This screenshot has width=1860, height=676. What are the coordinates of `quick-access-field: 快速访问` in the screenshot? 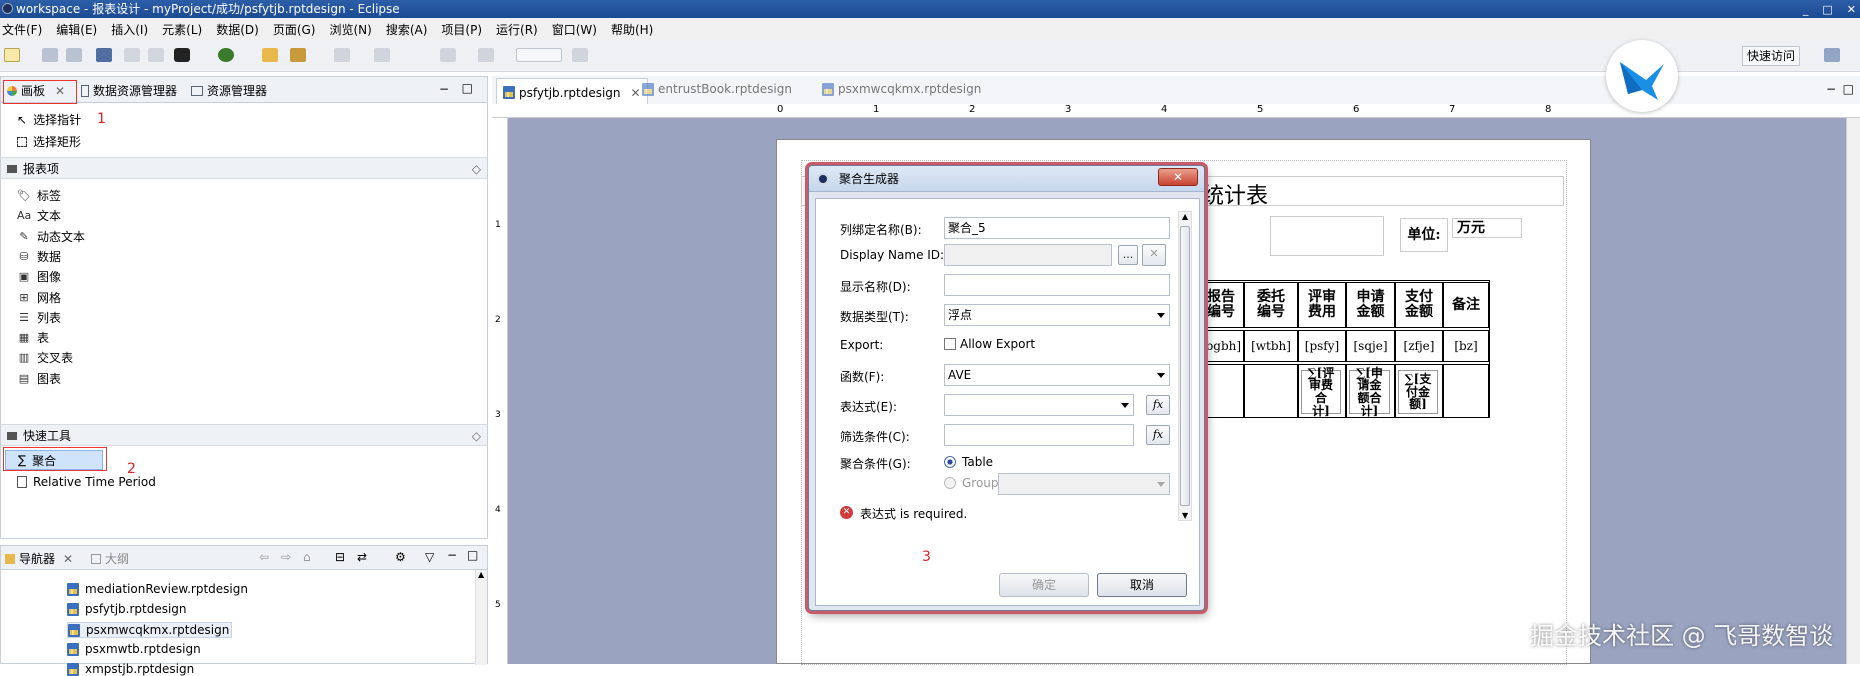 It's located at (1771, 56).